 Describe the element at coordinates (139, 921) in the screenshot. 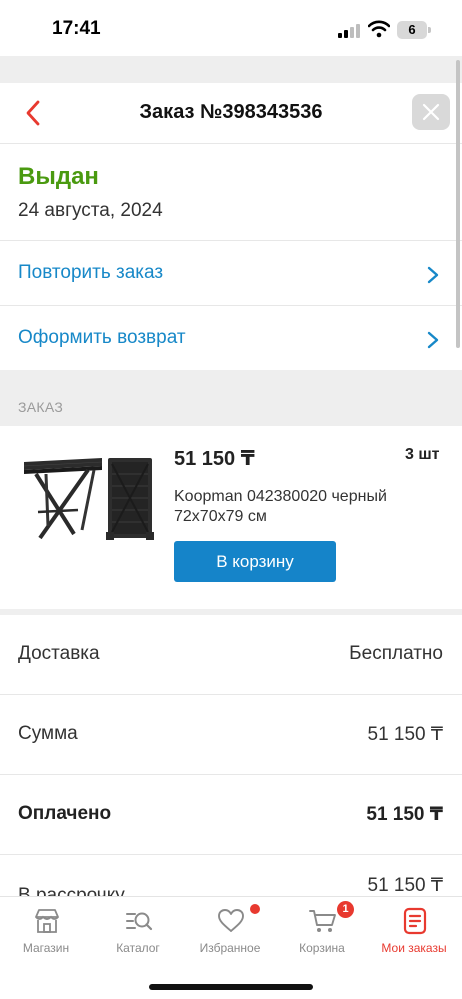

I see `catalog-search-icon` at that location.